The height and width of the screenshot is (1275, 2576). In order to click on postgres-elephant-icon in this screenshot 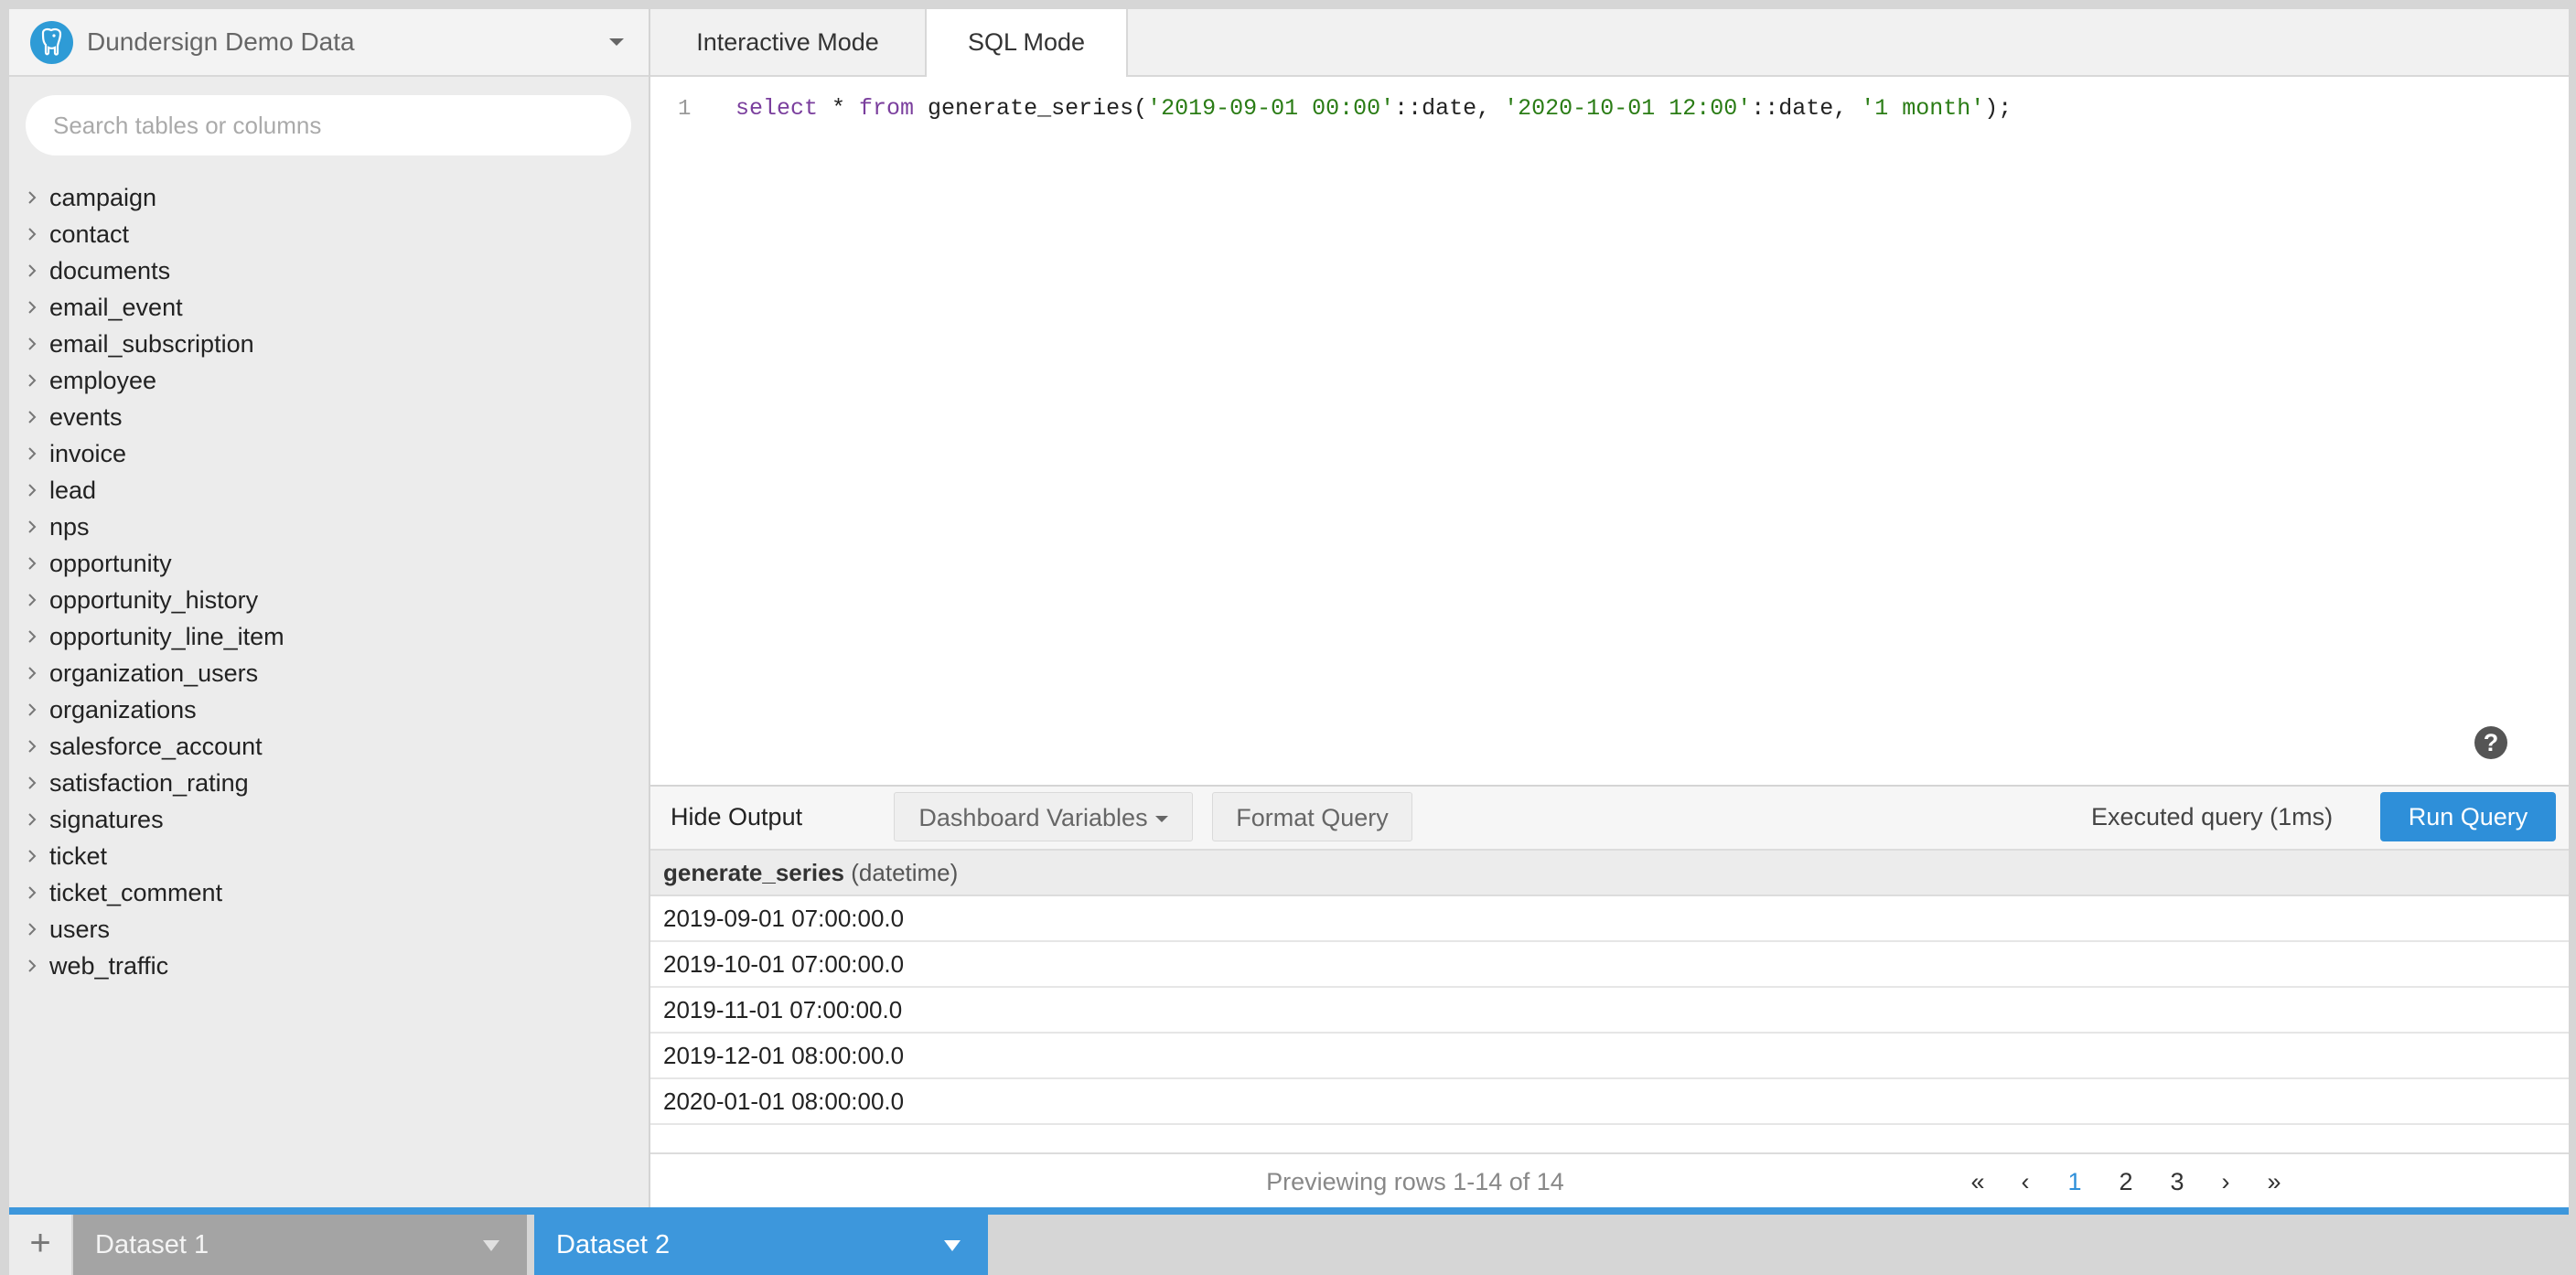, I will do `click(51, 42)`.